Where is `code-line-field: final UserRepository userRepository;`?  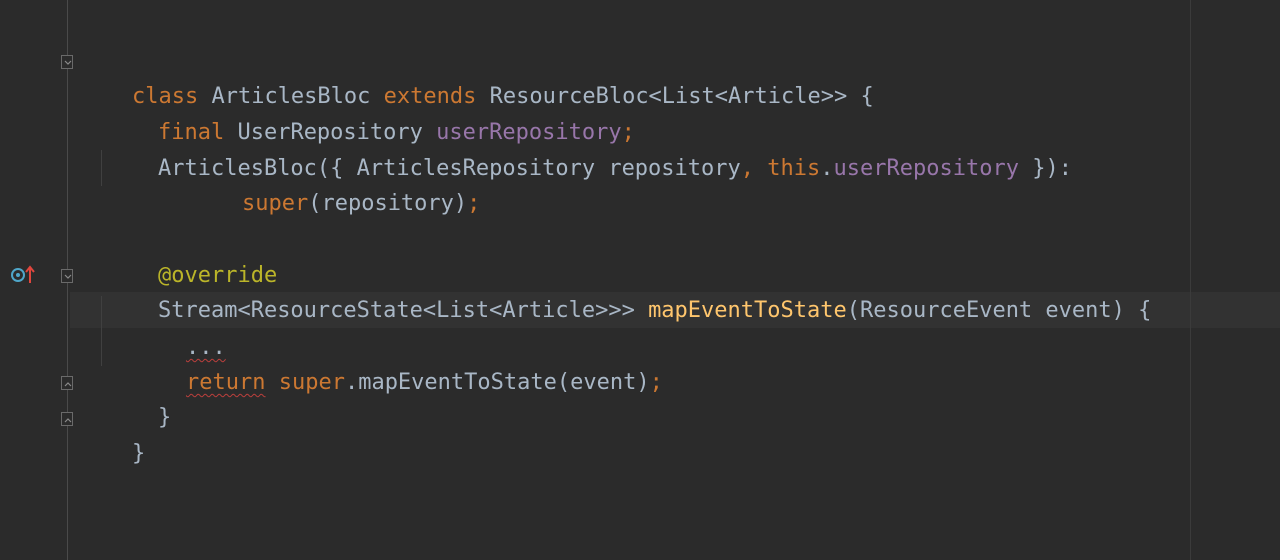
code-line-field: final UserRepository userRepository; is located at coordinates (370, 112).